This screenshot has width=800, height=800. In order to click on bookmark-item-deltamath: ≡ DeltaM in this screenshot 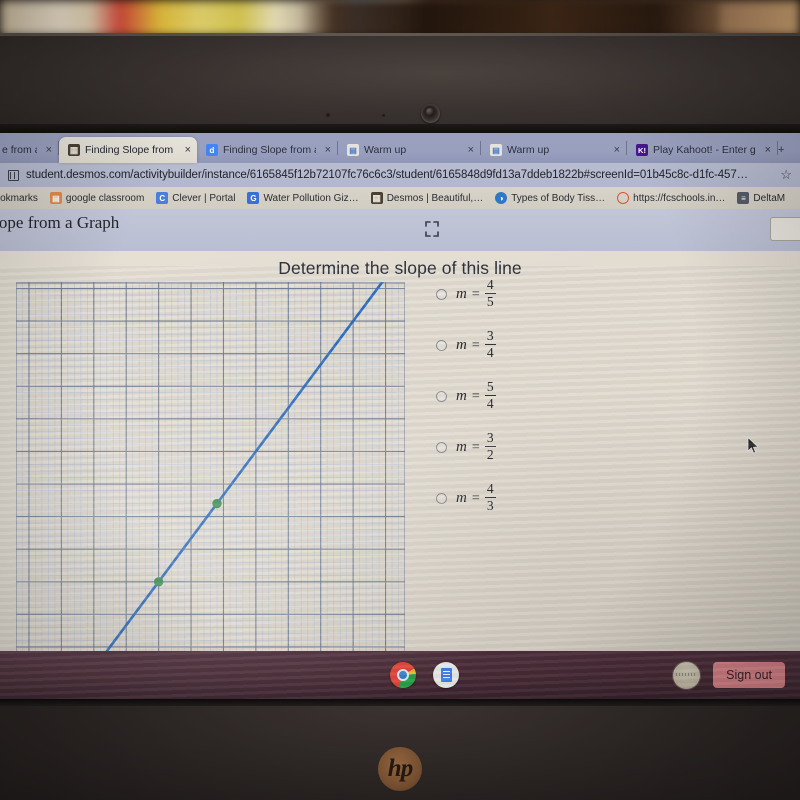, I will do `click(761, 198)`.